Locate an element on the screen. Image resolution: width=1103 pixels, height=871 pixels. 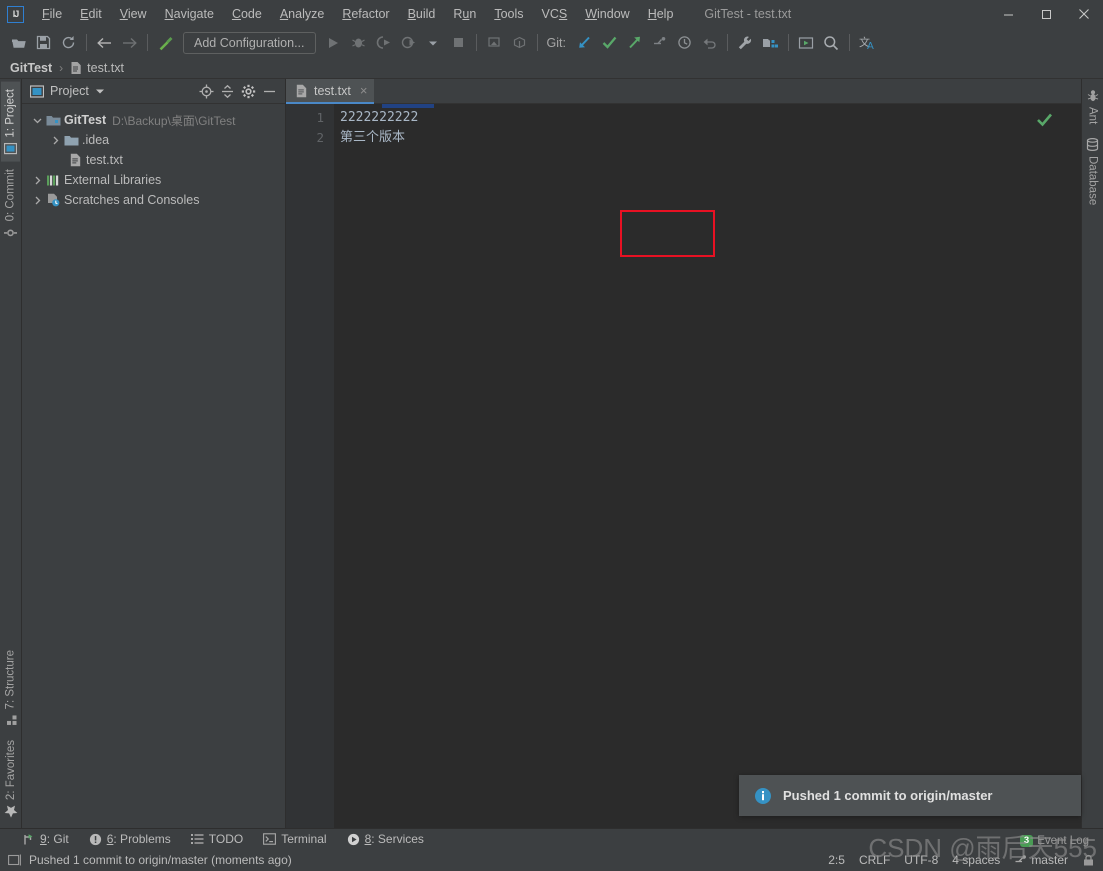
indent-setting: 4 spaces is located at coordinates (976, 860).